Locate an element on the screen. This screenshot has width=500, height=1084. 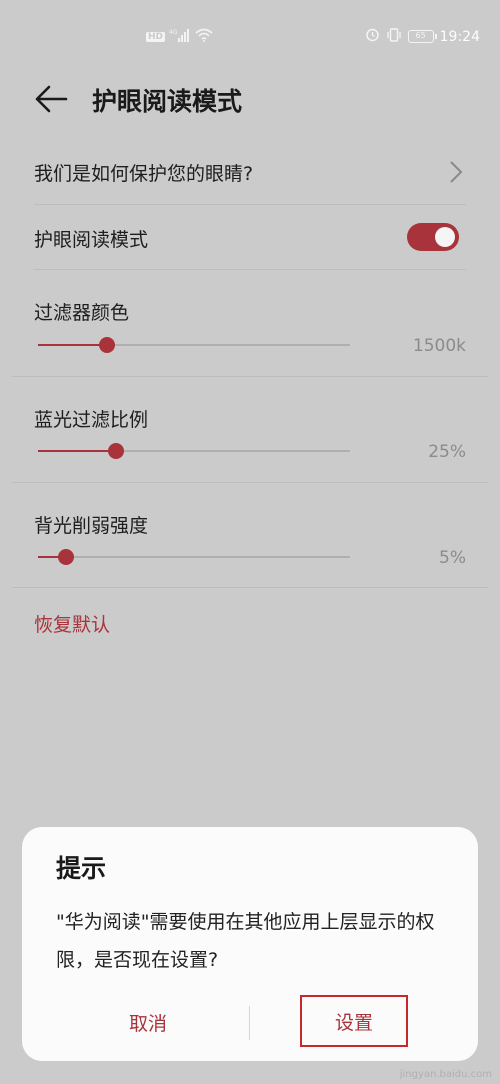
arrow-left-icon is located at coordinates (51, 99).